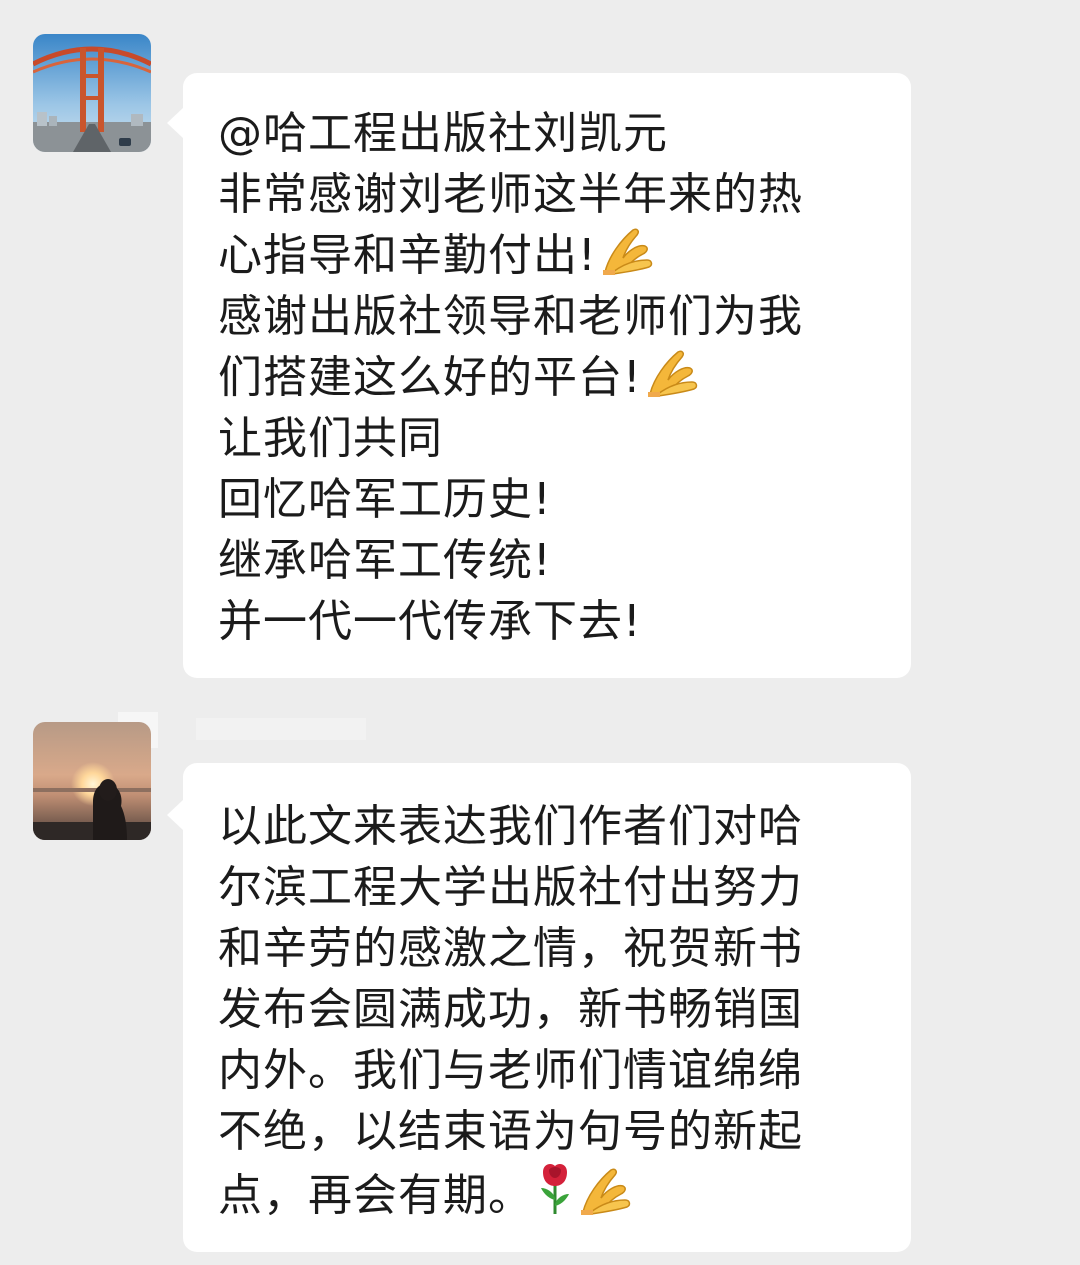 The width and height of the screenshot is (1080, 1265). Describe the element at coordinates (385, 499) in the screenshot. I see `message-line: 回忆哈军工历史!` at that location.